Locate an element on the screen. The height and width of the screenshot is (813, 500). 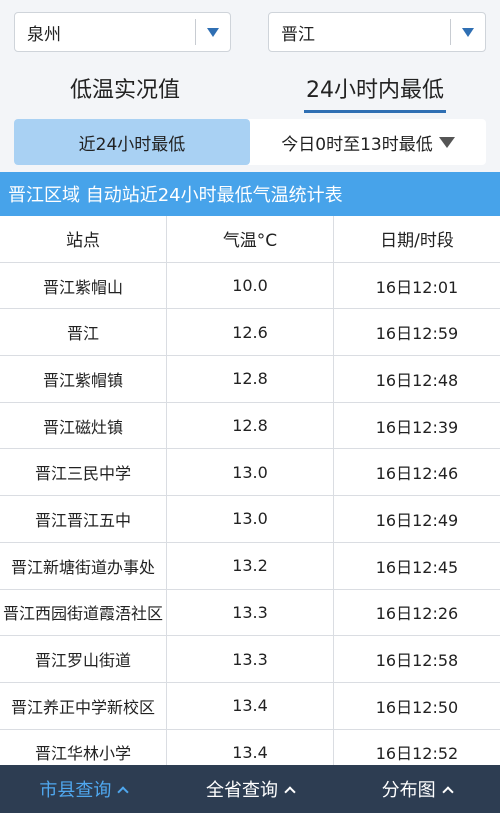
city-select-value: 泉州 is located at coordinates (44, 34).